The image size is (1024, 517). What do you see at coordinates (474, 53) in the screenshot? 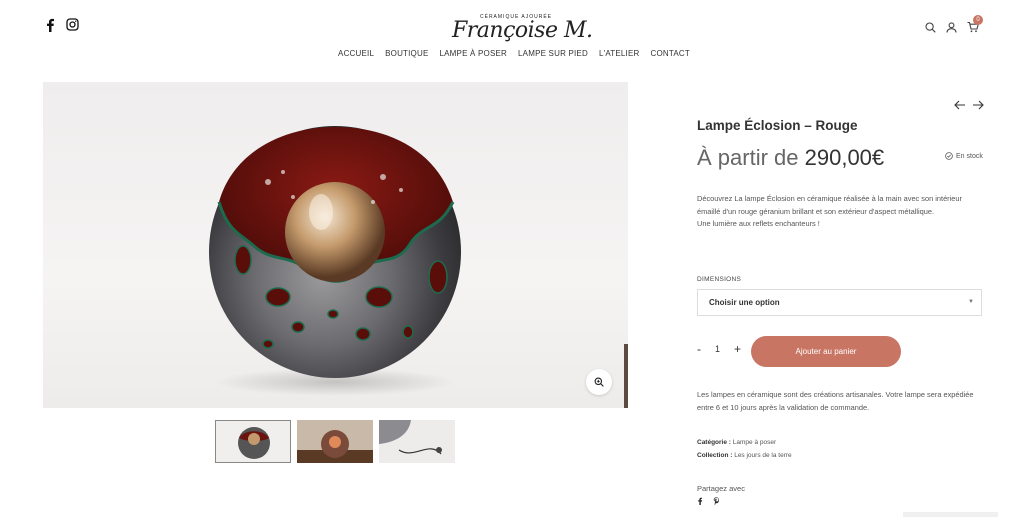
I see `nav-item-lampe-a-poser: LAMPE À POSER` at bounding box center [474, 53].